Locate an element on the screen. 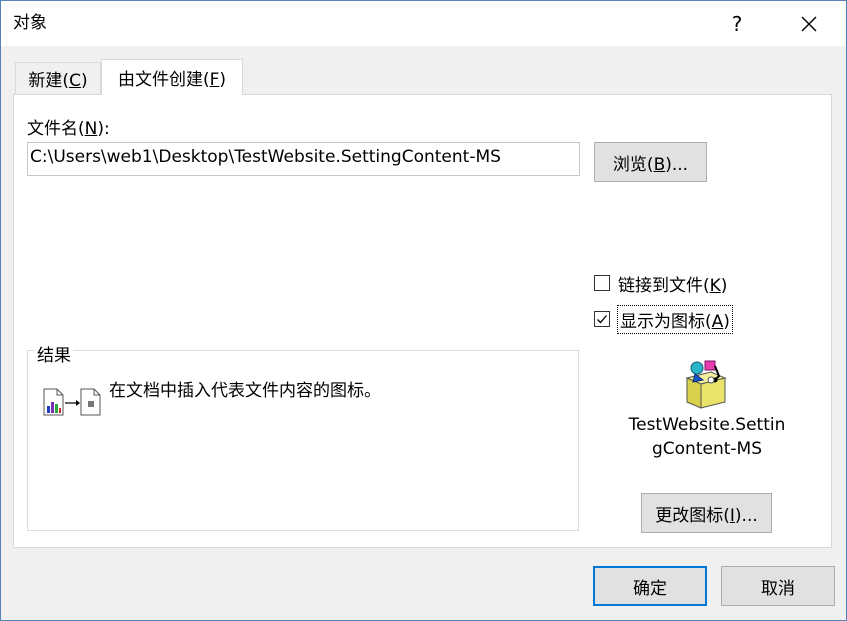 Image resolution: width=847 pixels, height=621 pixels. close-button is located at coordinates (809, 23).